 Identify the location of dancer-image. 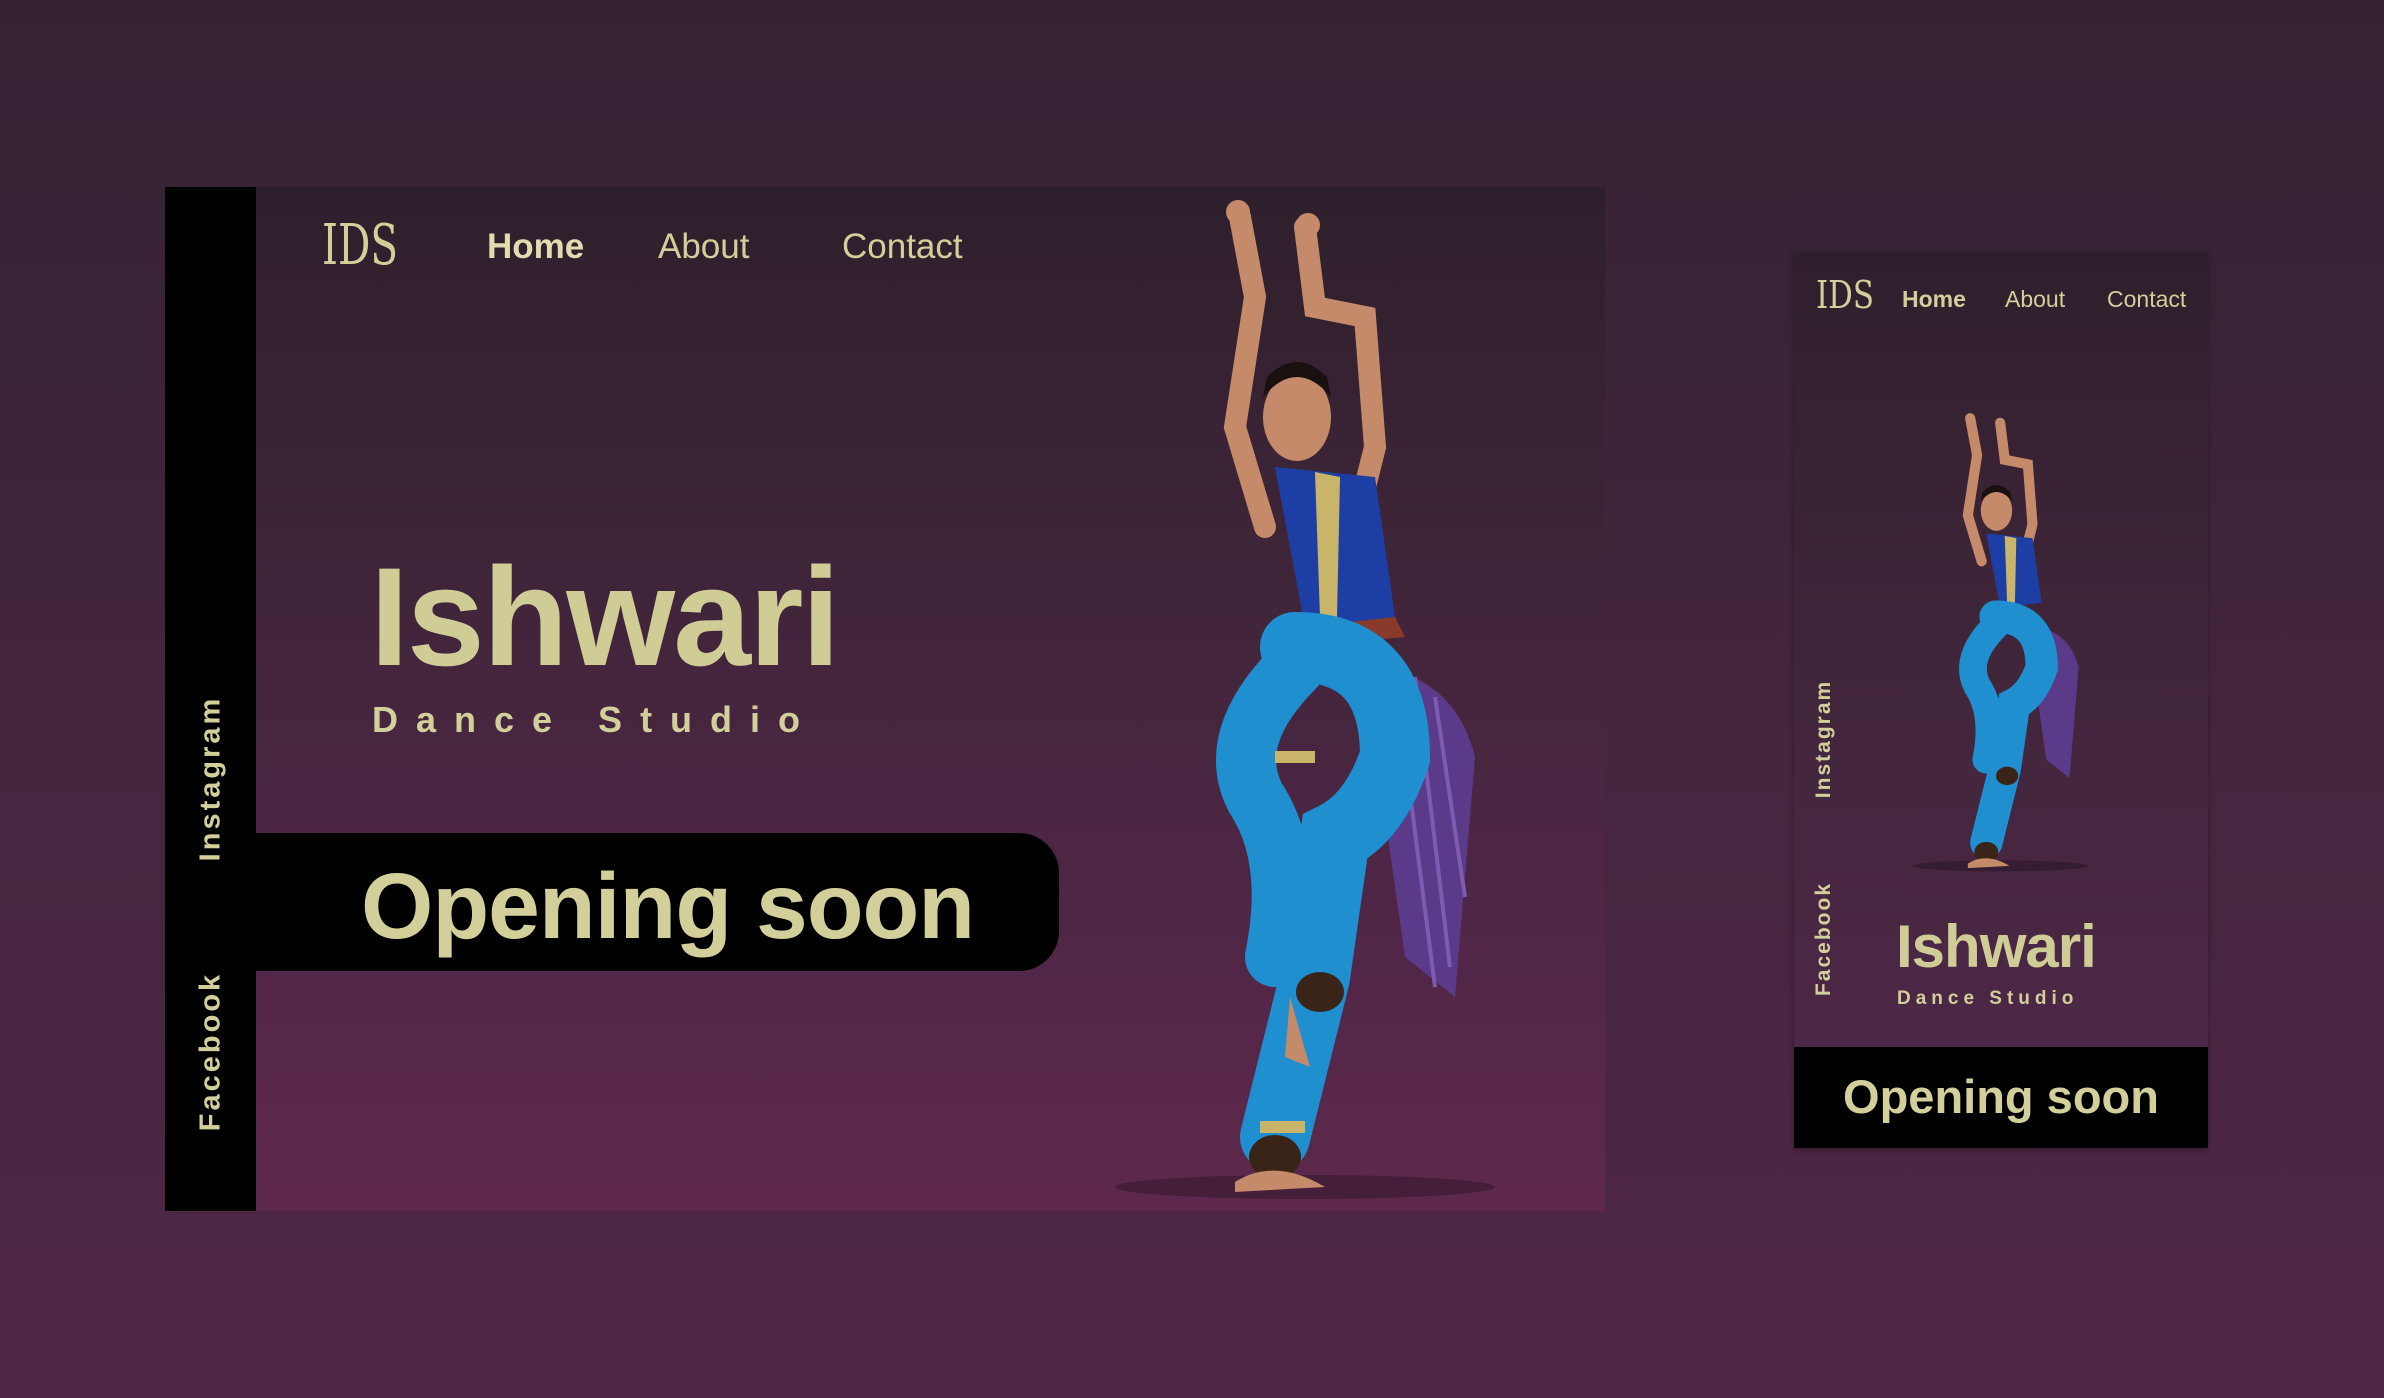
(1305, 699).